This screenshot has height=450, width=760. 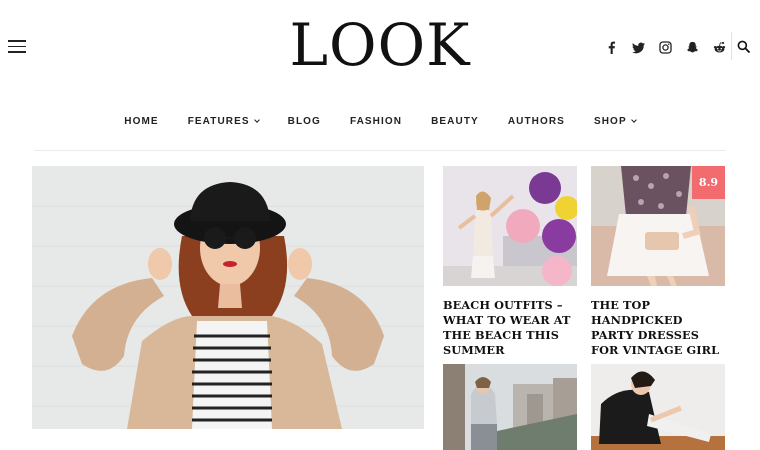 I want to click on nav-item-authors: AUTHORS, so click(x=536, y=121).